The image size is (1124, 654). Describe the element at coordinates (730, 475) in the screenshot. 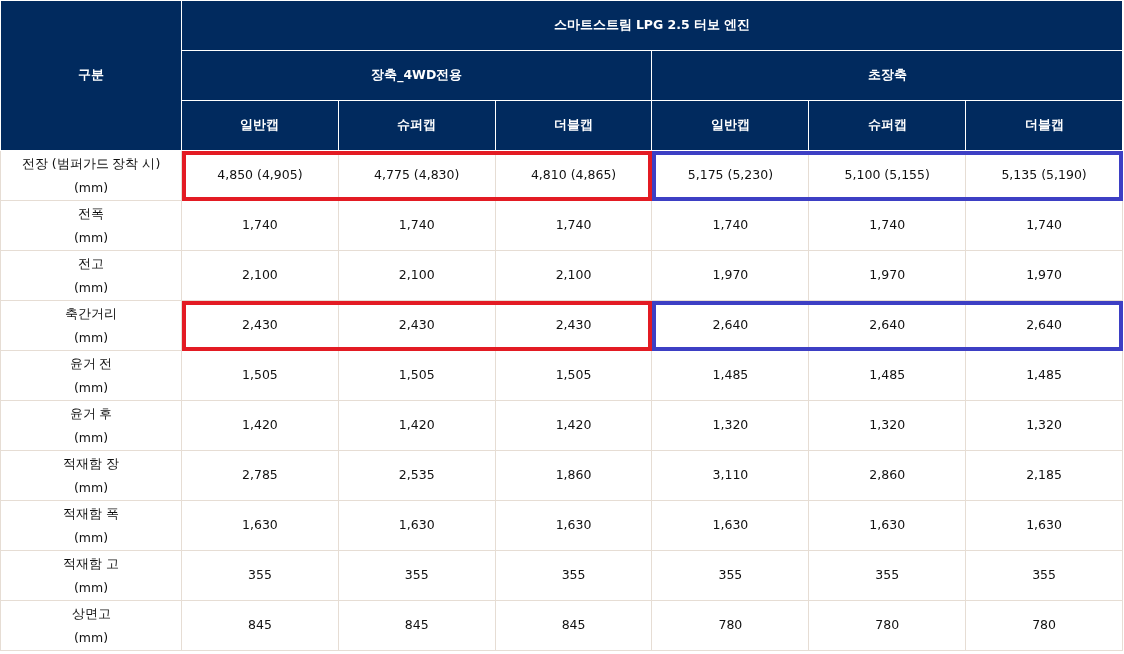

I see `table-cell: 3,110` at that location.